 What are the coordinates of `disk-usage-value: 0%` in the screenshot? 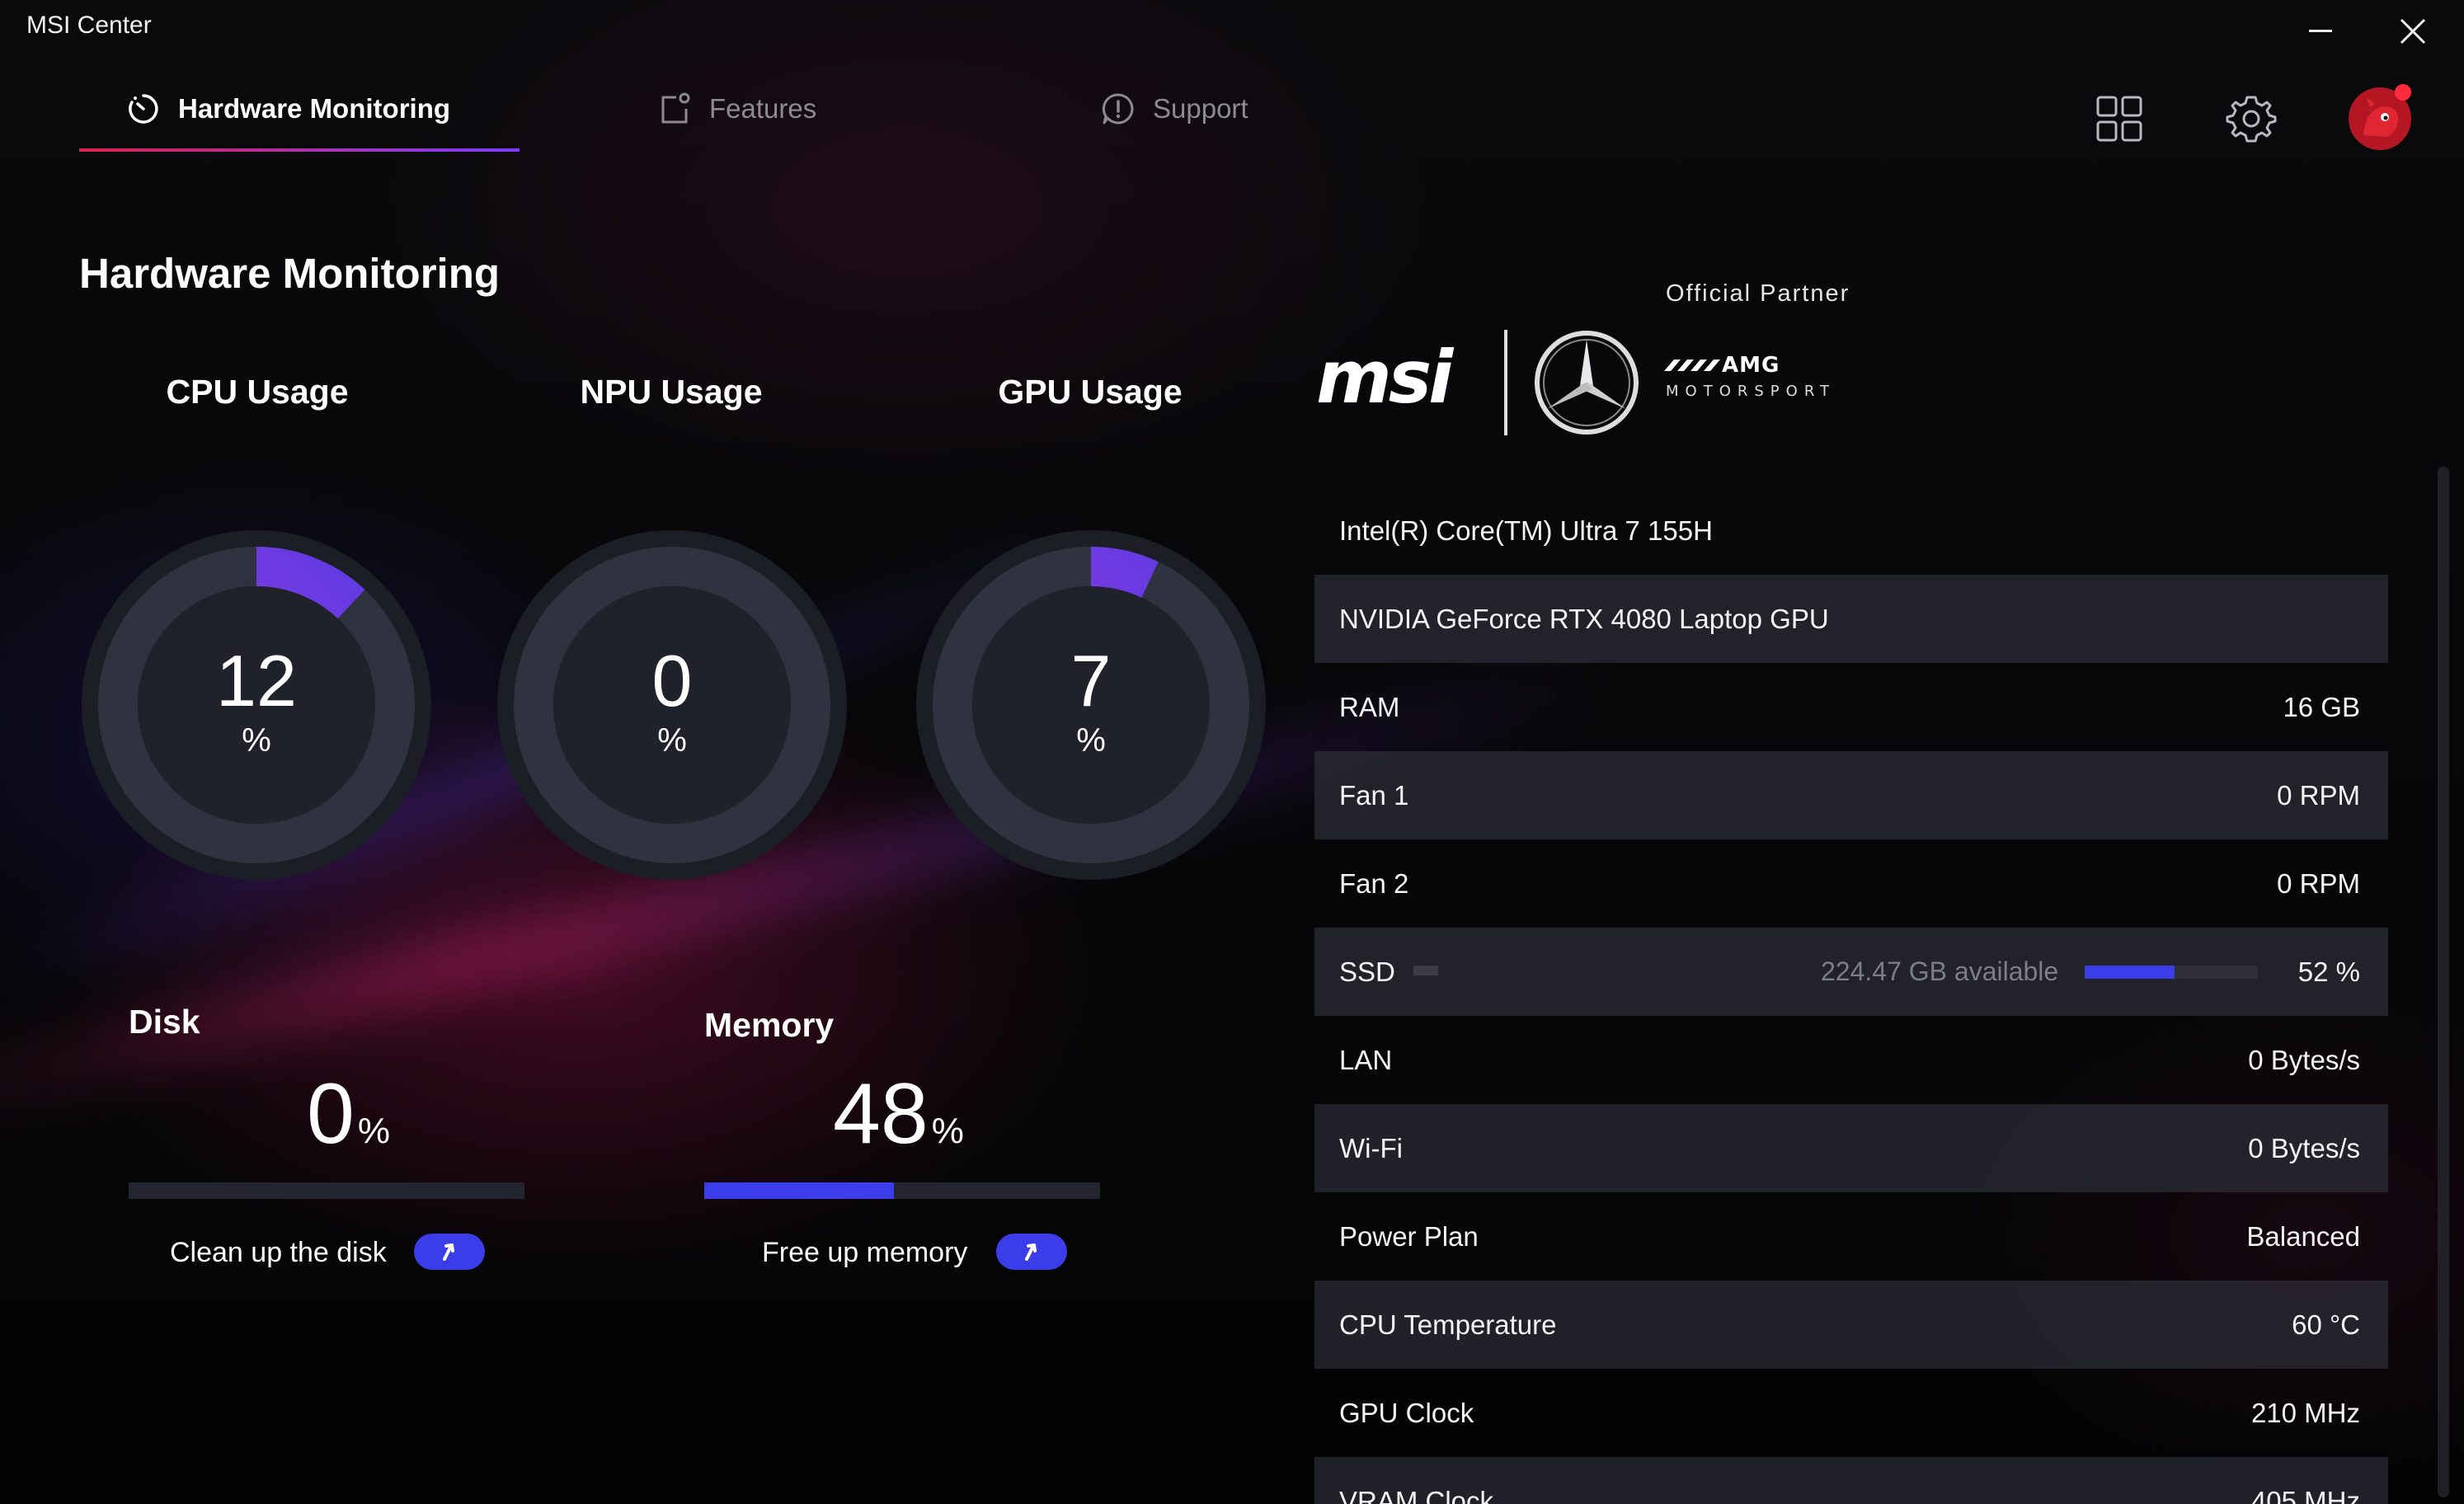 It's located at (348, 1123).